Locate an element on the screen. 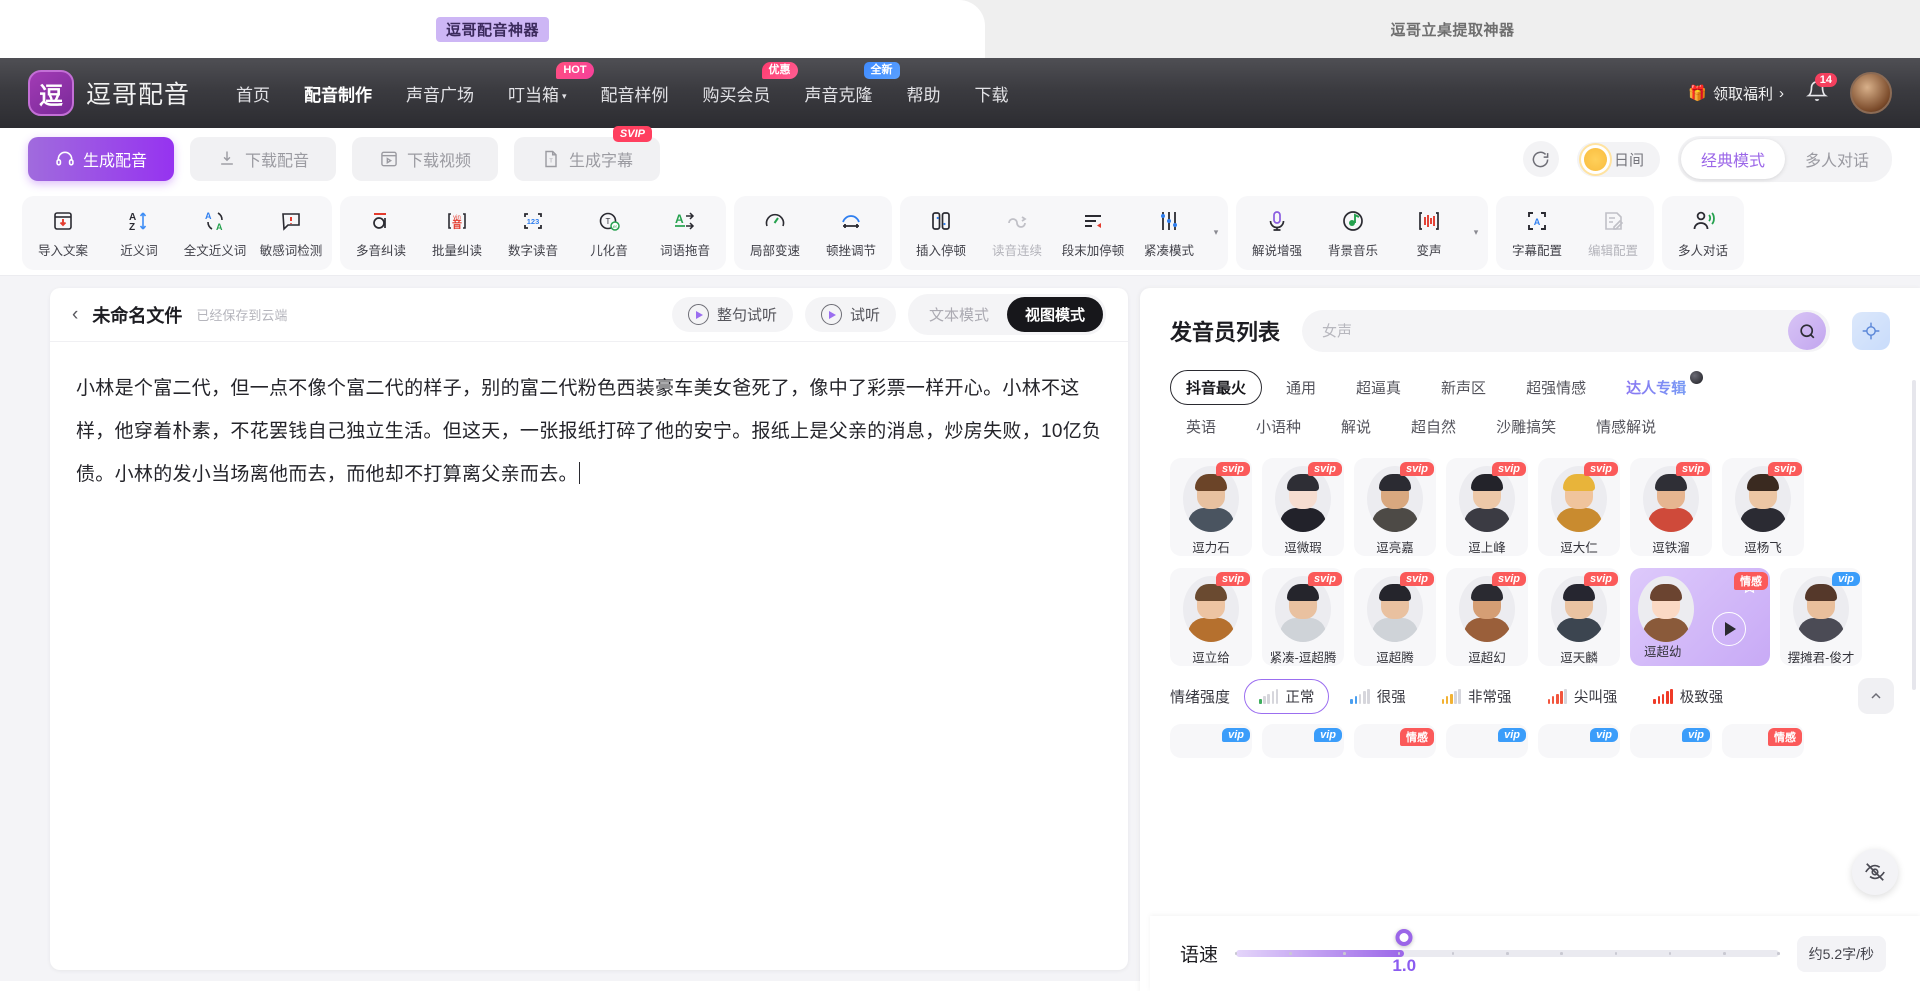 This screenshot has height=991, width=1920. voice-tag-1: 小语种 is located at coordinates (1278, 426).